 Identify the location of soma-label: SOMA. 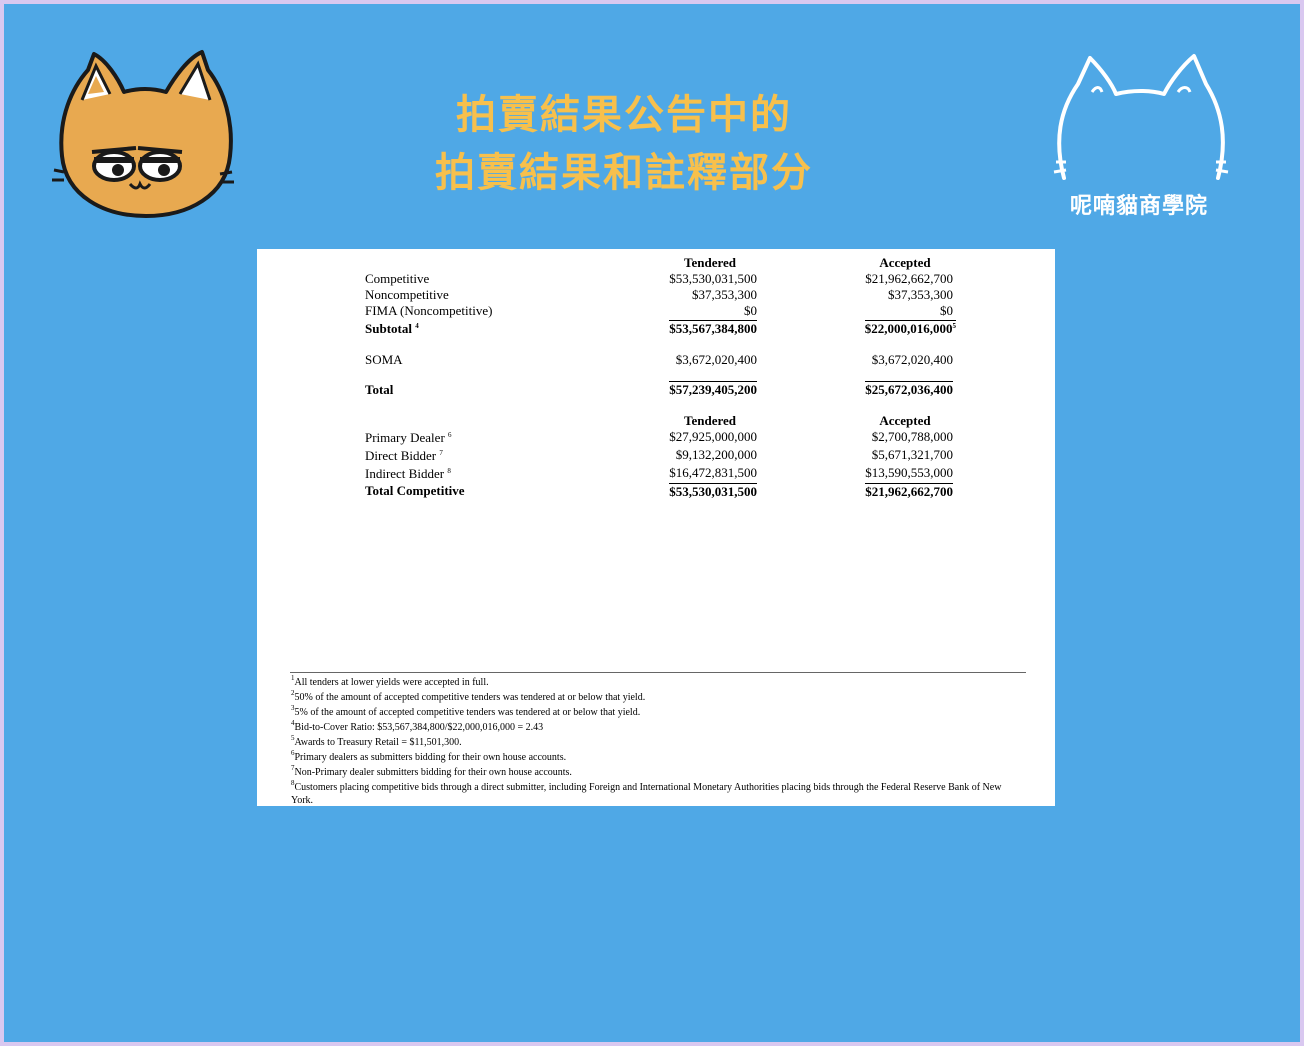
(384, 359).